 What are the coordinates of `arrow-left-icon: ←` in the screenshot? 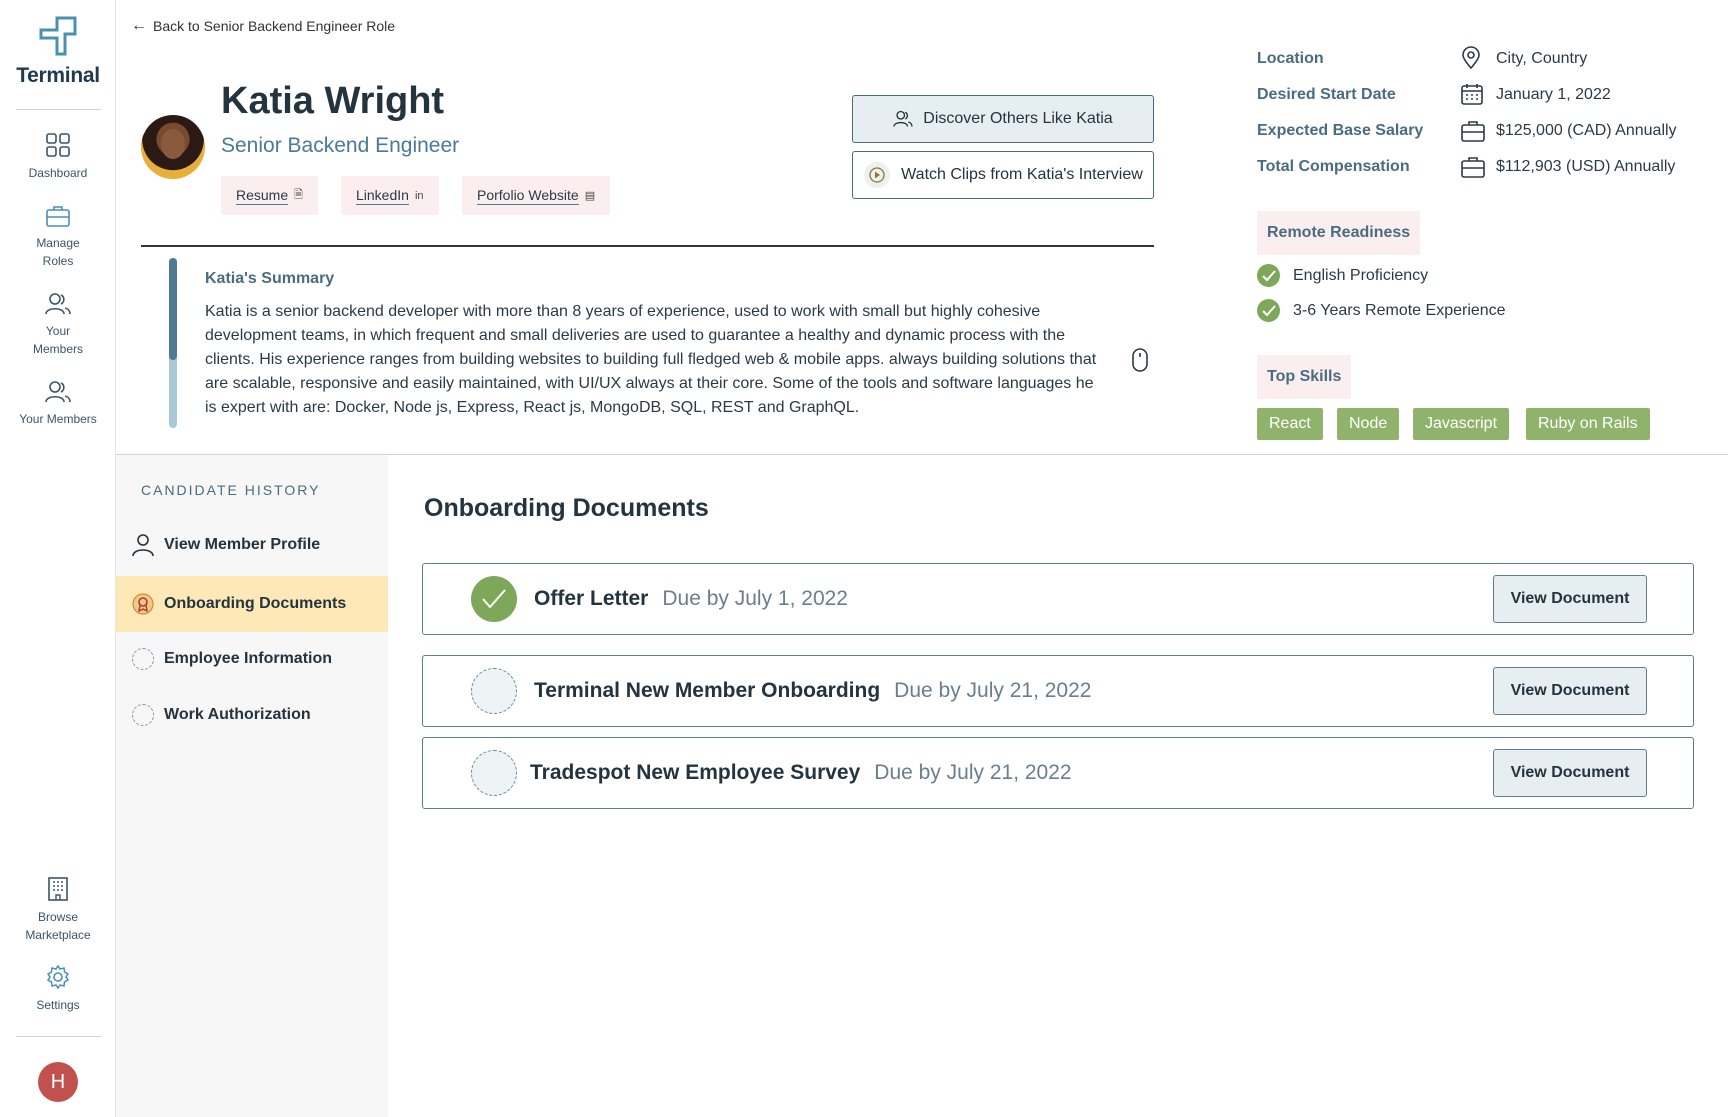 It's located at (139, 25).